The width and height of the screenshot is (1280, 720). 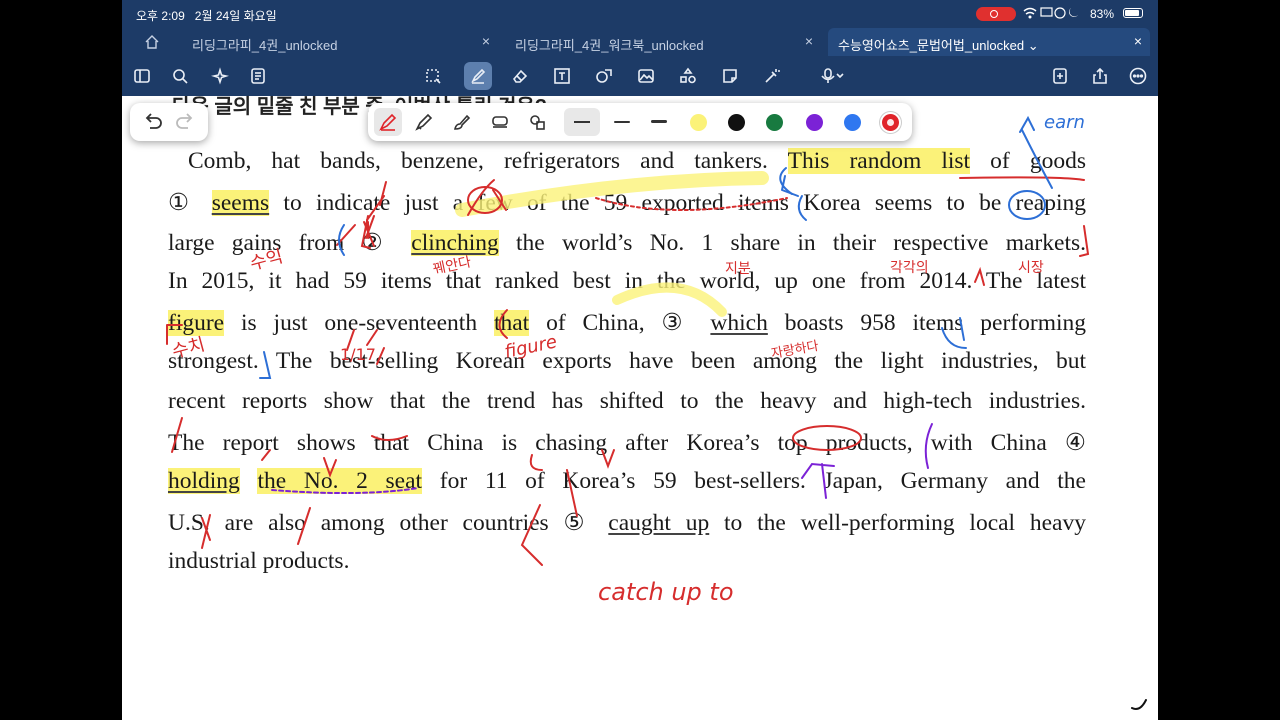 I want to click on status-time: 오후 2:09 2월 24일 화요일, so click(x=206, y=16).